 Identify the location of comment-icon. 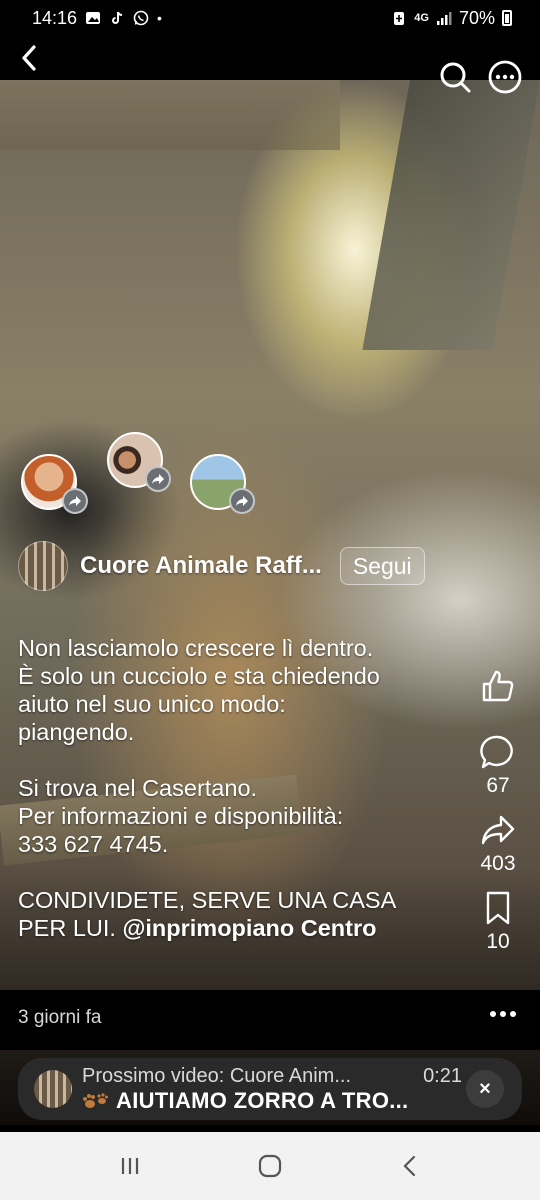
(496, 752).